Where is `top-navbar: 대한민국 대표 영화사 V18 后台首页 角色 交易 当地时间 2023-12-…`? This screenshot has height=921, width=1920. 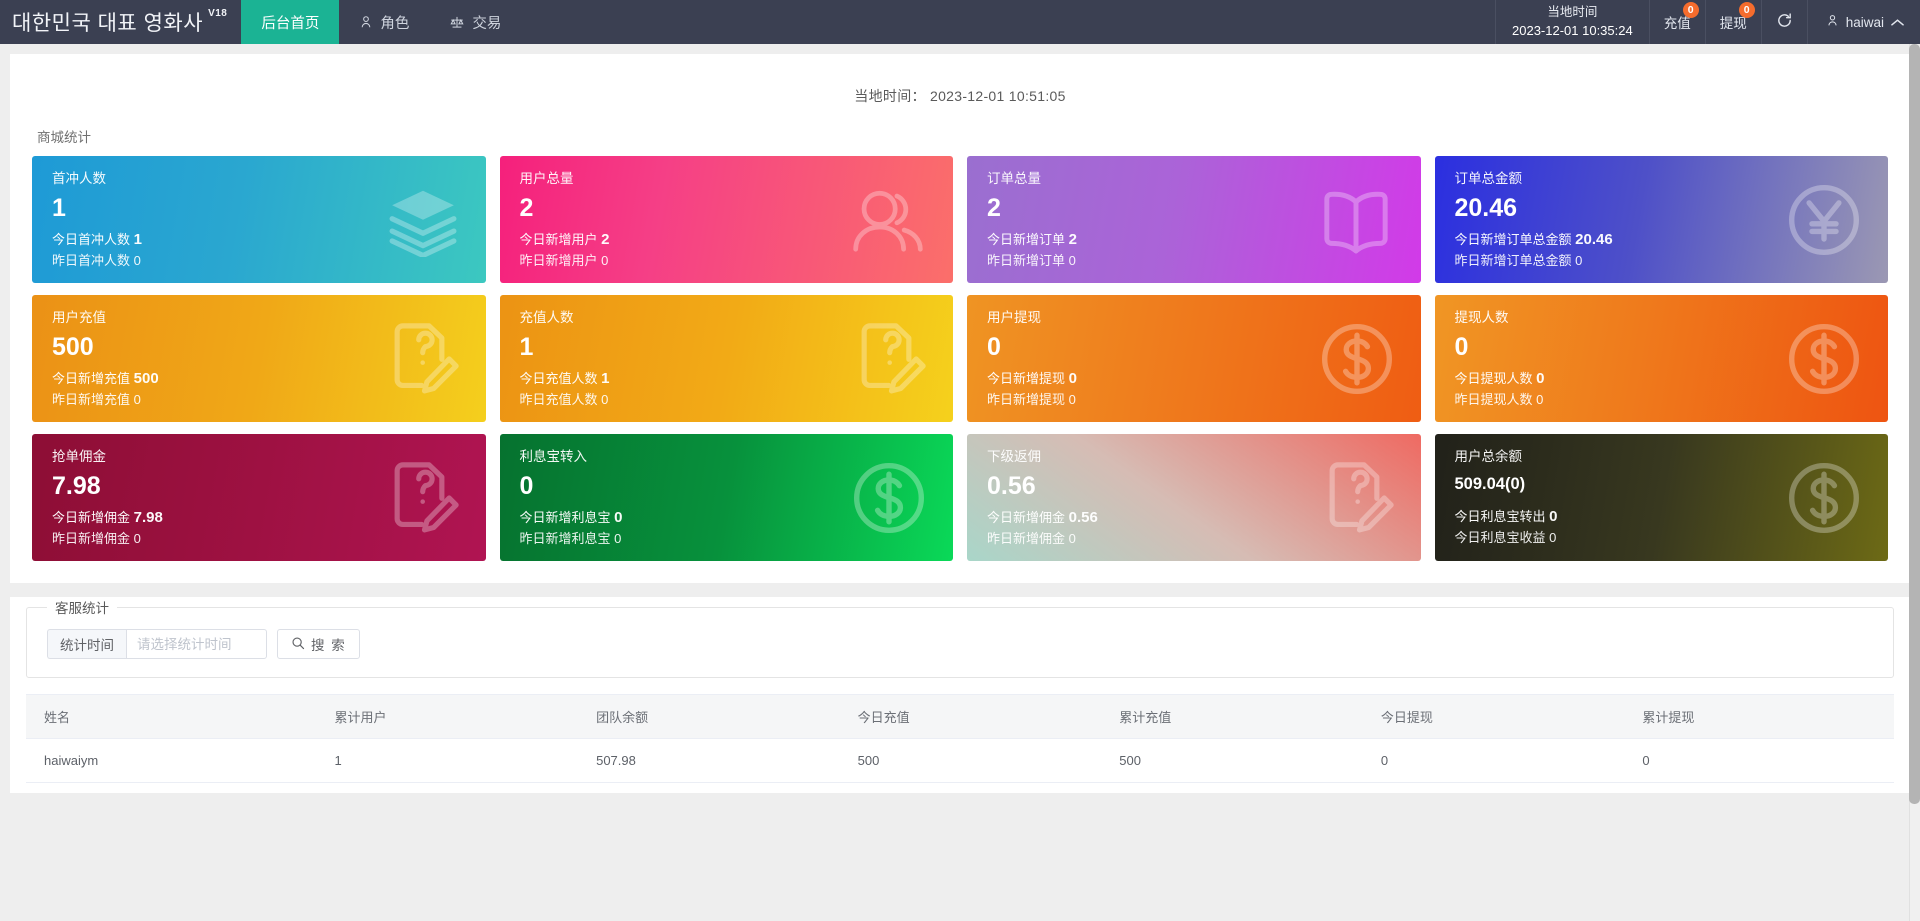 top-navbar: 대한민국 대표 영화사 V18 后台首页 角色 交易 当地时间 2023-12-… is located at coordinates (960, 22).